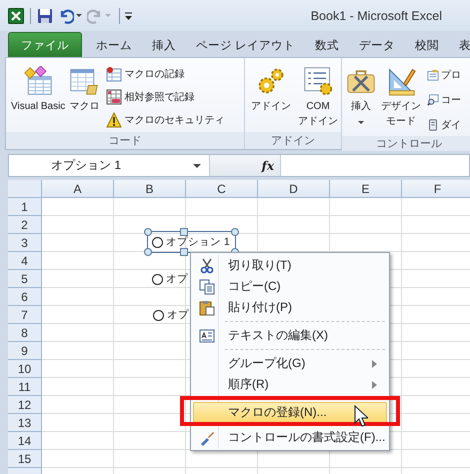  Describe the element at coordinates (25, 225) in the screenshot. I see `row-header: 2` at that location.